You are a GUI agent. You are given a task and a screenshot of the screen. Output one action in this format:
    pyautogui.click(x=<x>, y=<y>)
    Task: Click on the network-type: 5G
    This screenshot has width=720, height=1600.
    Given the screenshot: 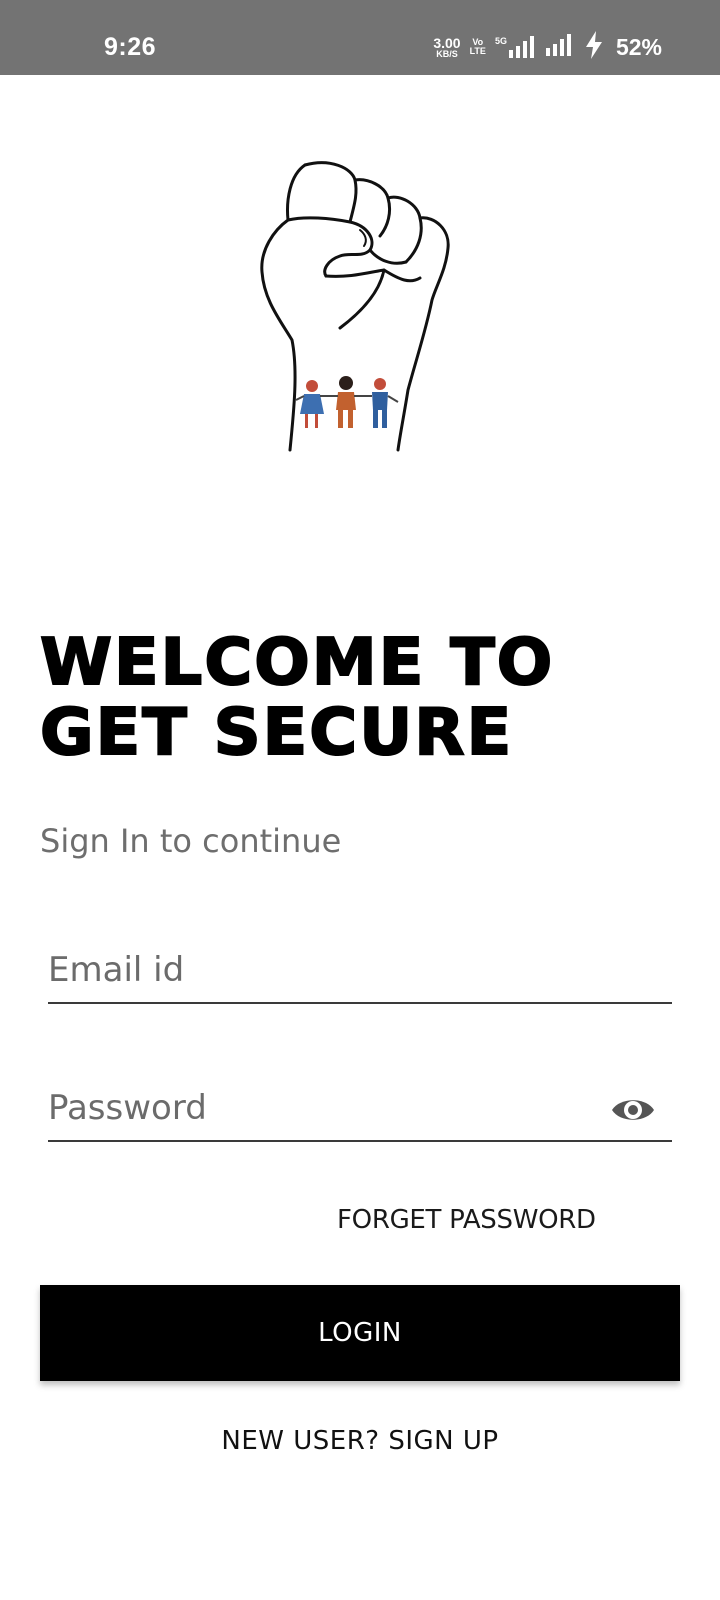 What is the action you would take?
    pyautogui.click(x=500, y=41)
    